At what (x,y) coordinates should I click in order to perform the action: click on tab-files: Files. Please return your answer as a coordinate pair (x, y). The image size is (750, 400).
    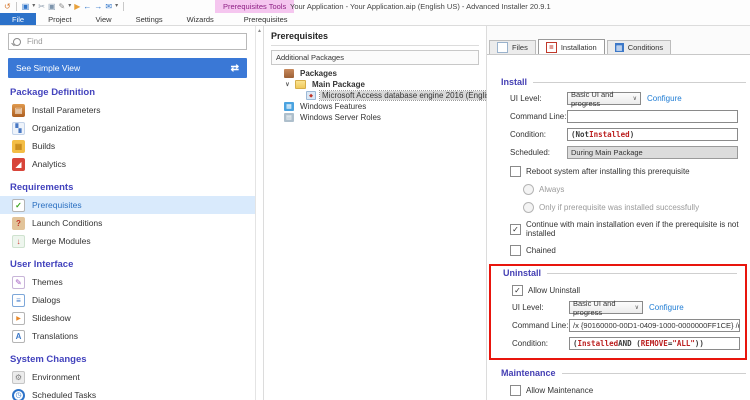
    Looking at the image, I should click on (512, 47).